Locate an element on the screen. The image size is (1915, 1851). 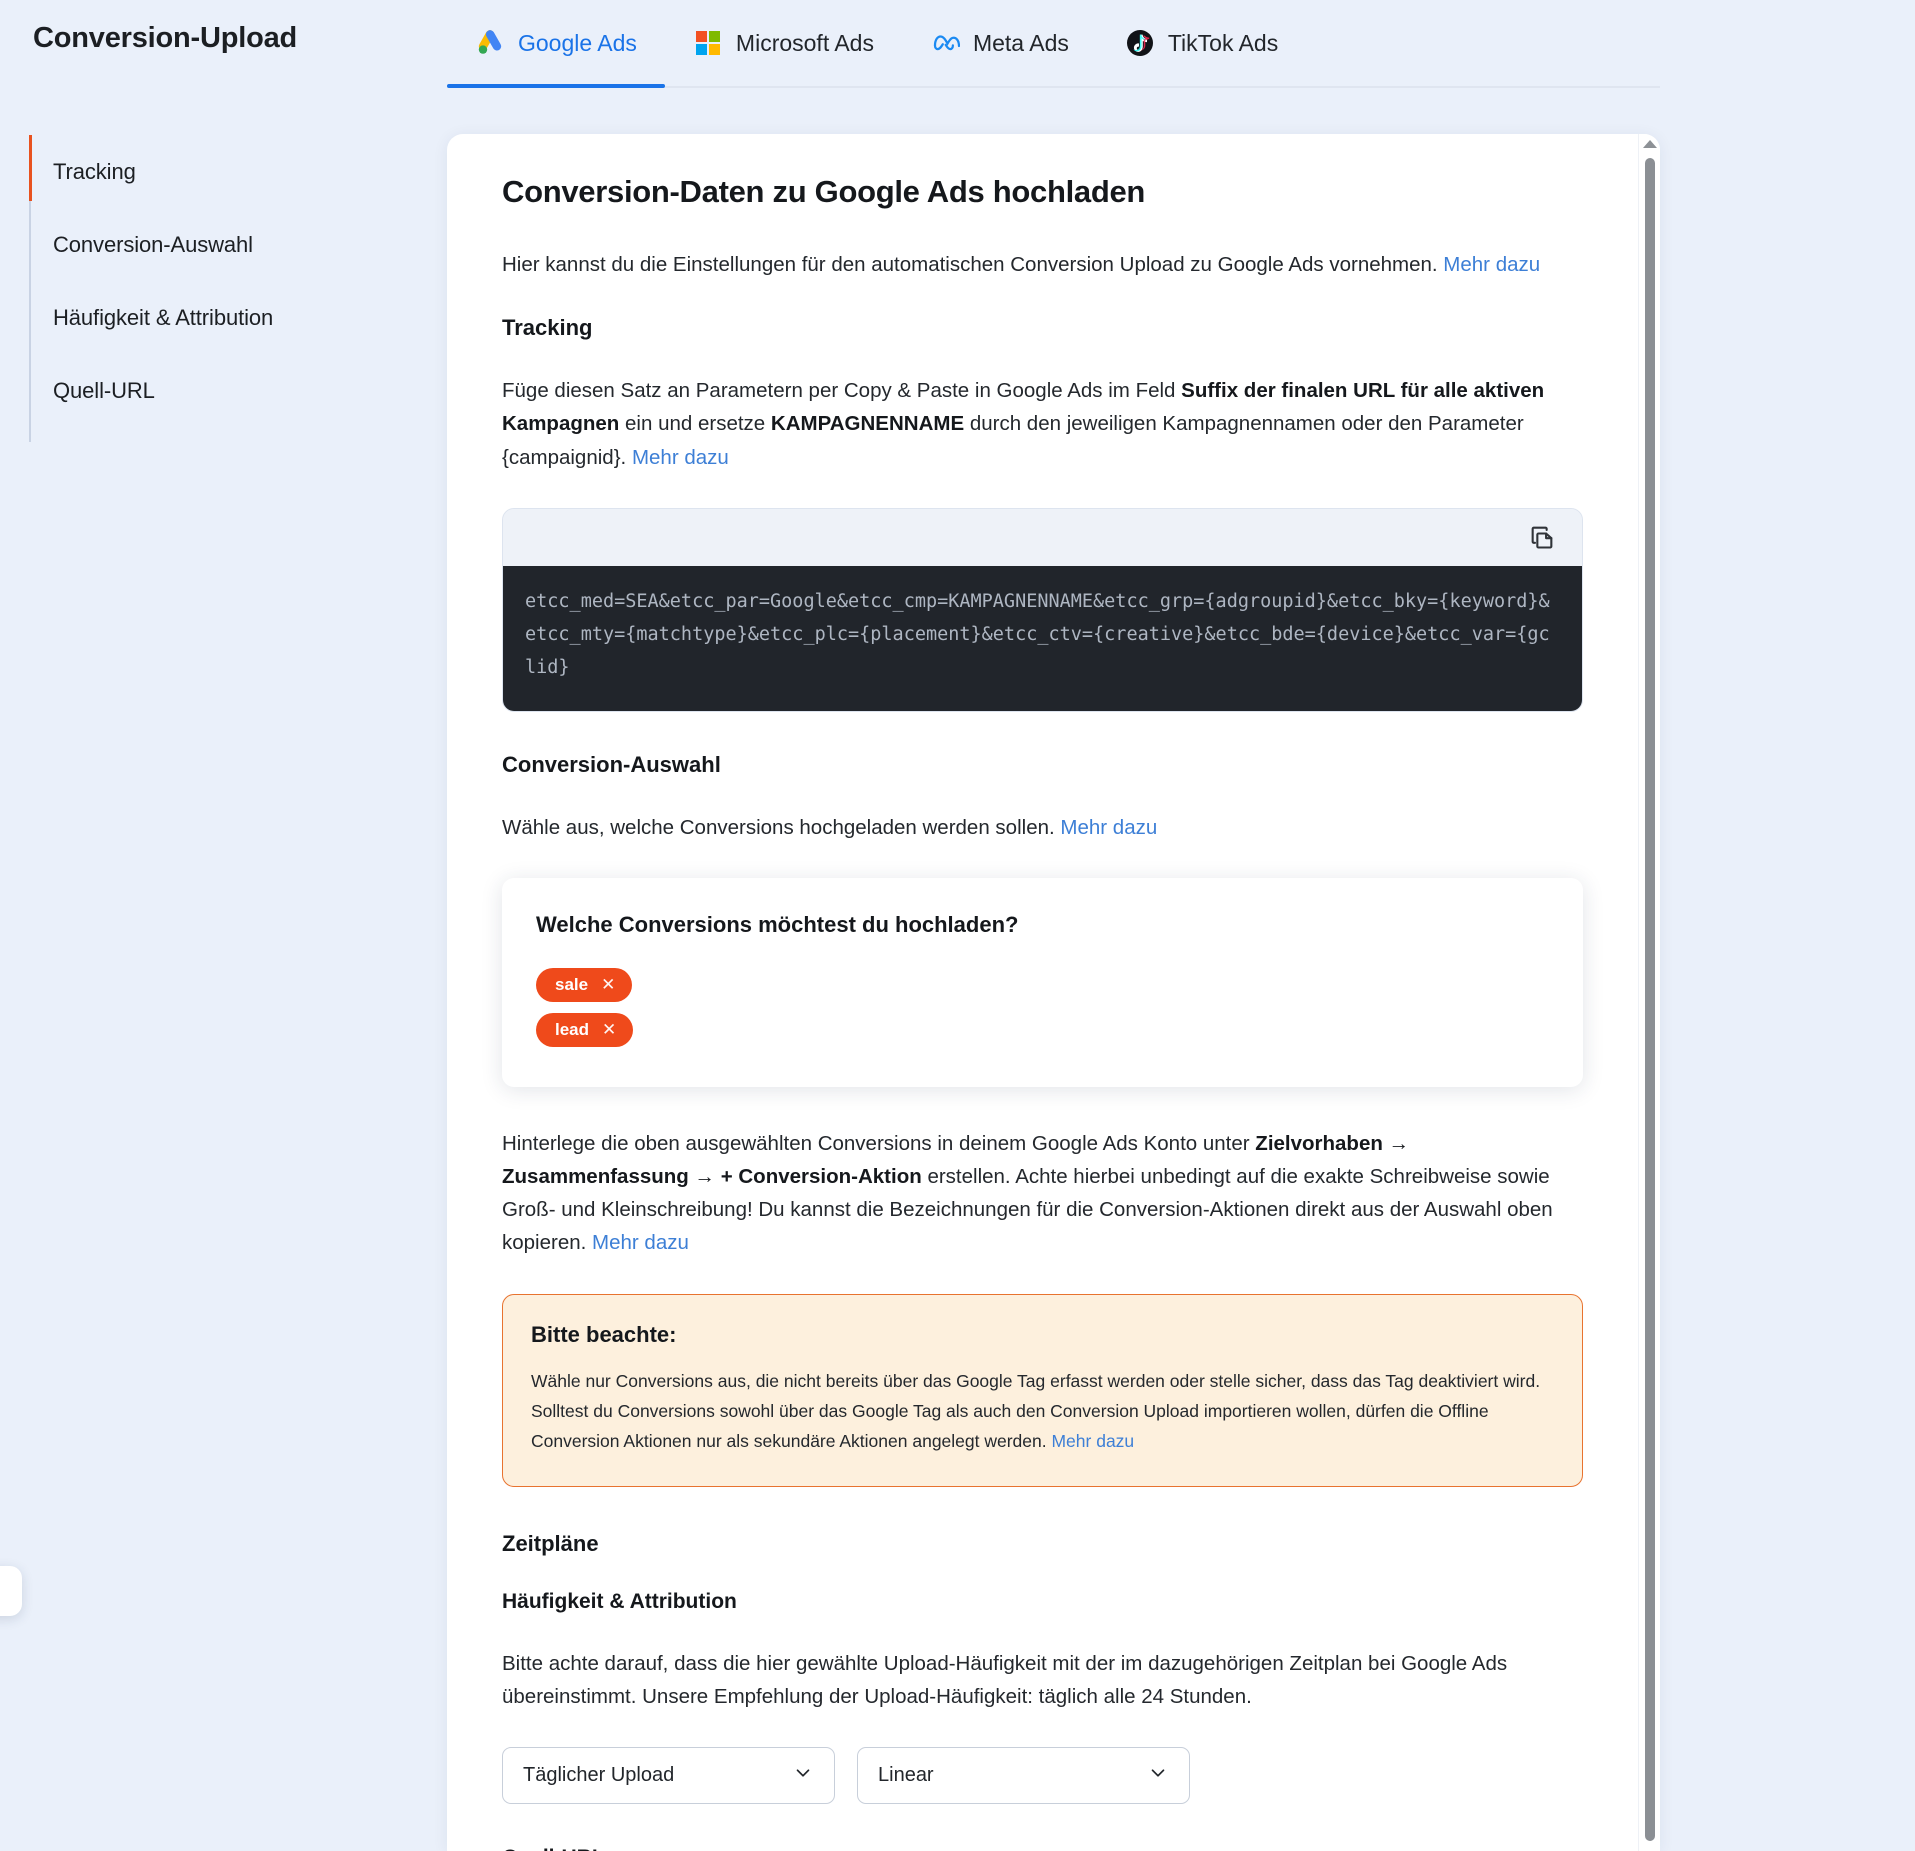
tracking-text-c: ein und ersetze is located at coordinates (695, 424).